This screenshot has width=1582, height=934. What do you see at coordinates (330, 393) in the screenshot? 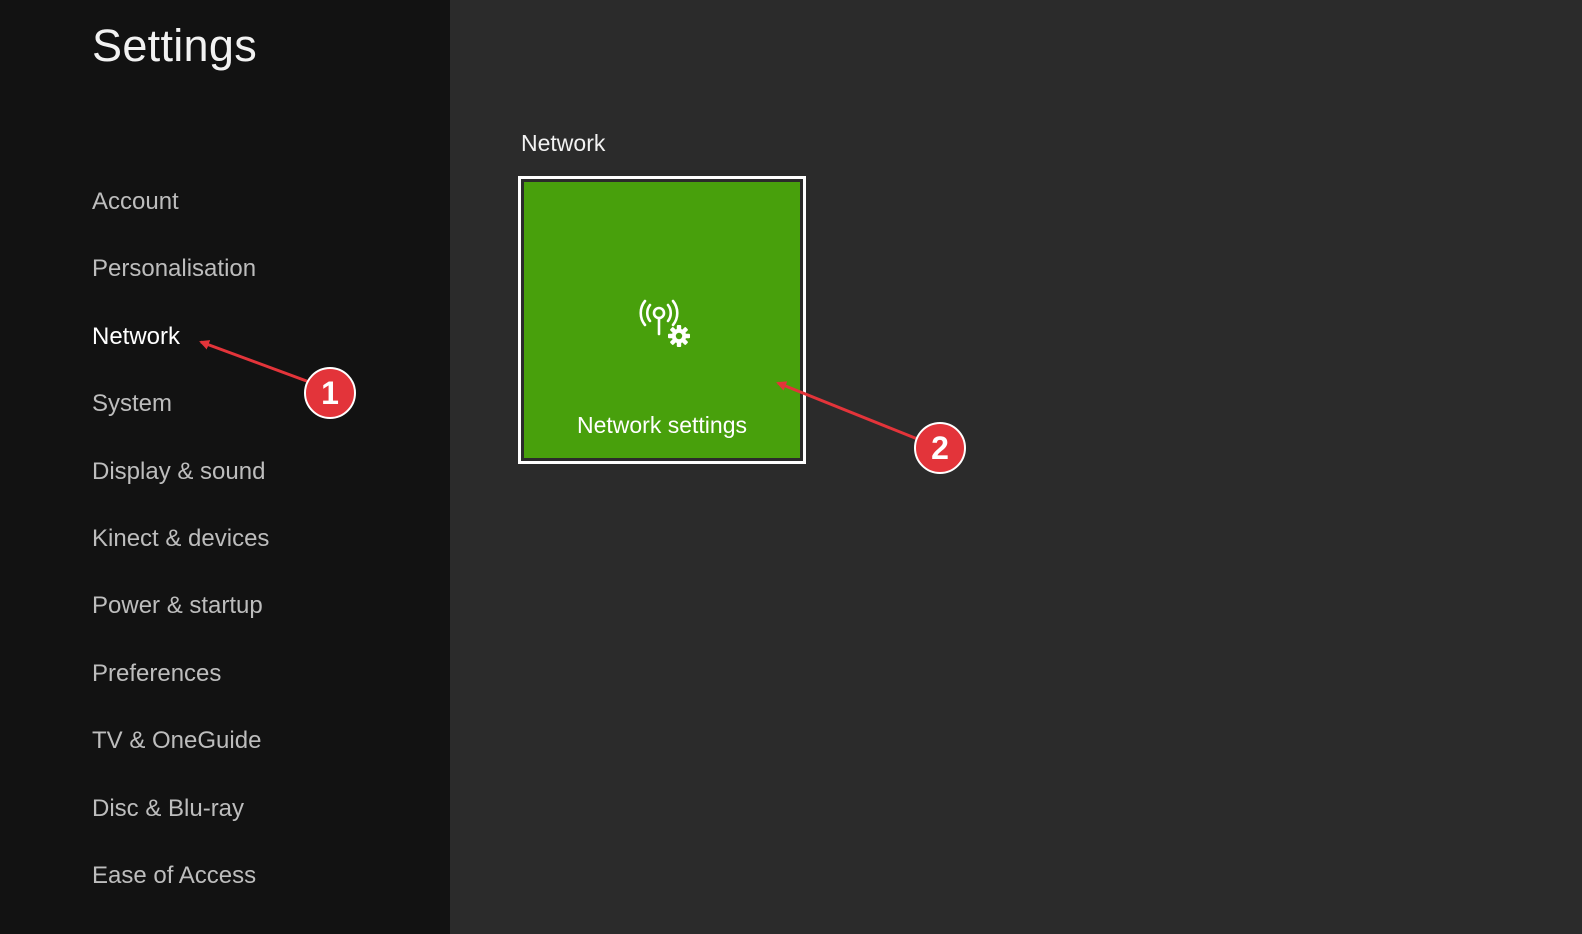
I see `callout-badge-1: 1` at bounding box center [330, 393].